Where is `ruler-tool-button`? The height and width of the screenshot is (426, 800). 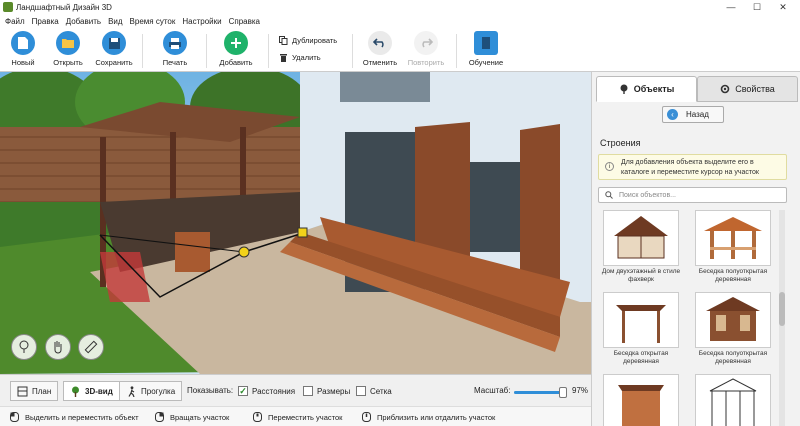 ruler-tool-button is located at coordinates (91, 347).